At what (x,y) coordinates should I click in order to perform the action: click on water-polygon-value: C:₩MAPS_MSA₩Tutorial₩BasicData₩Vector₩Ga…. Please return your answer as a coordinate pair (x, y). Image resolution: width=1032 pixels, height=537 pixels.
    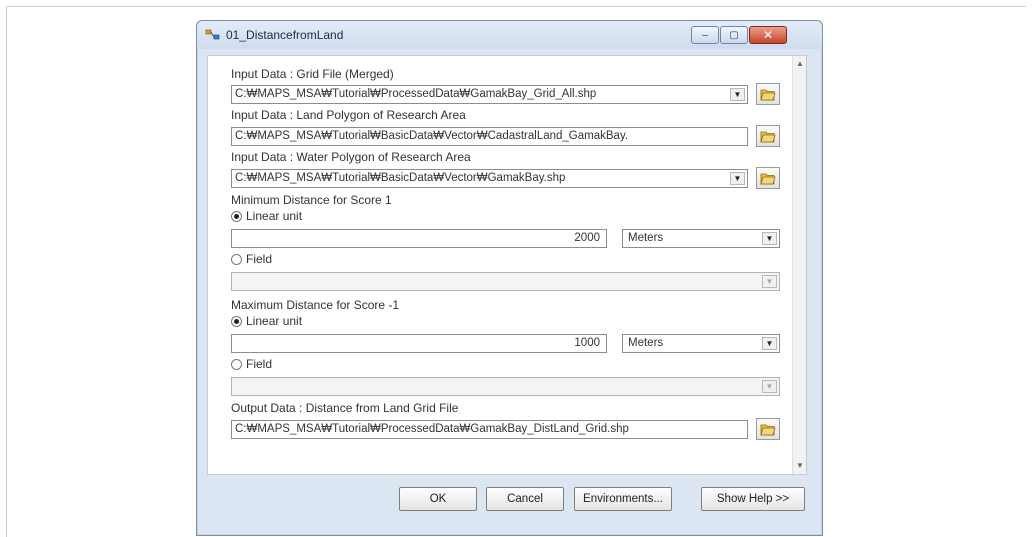
    Looking at the image, I should click on (400, 178).